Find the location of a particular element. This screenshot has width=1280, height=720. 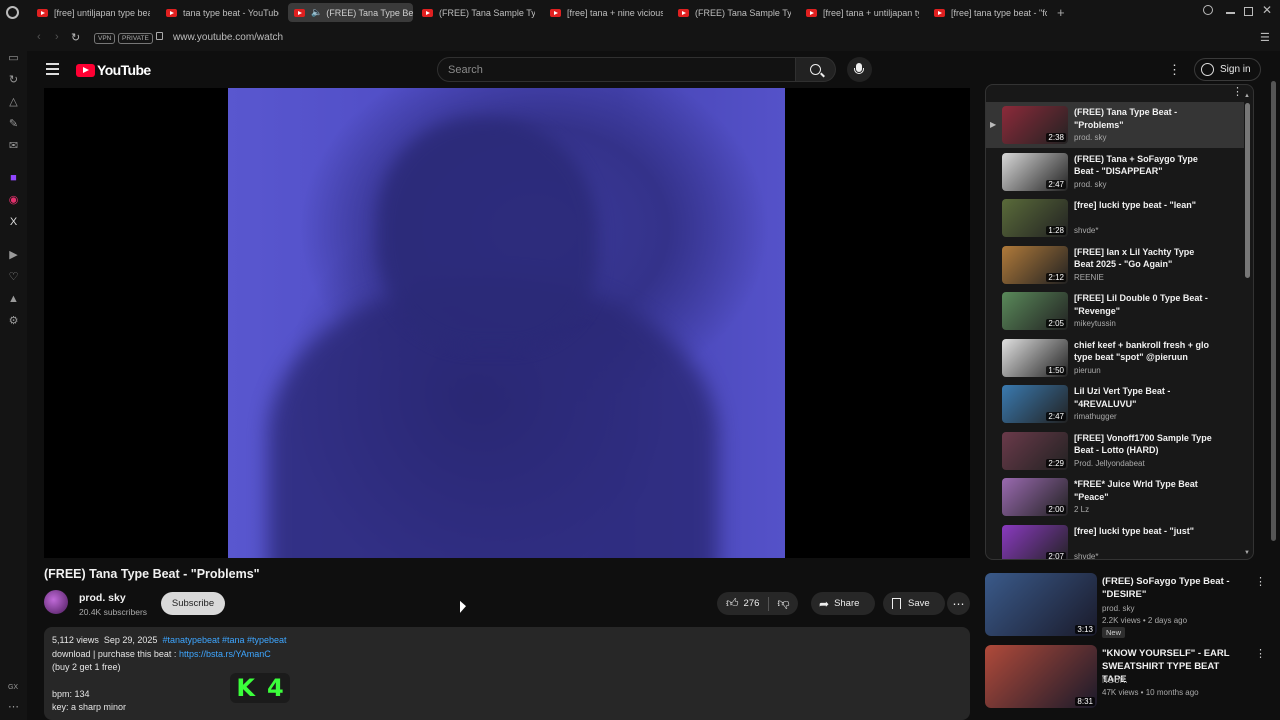

playlist-channel: rimathugger is located at coordinates (1095, 416).